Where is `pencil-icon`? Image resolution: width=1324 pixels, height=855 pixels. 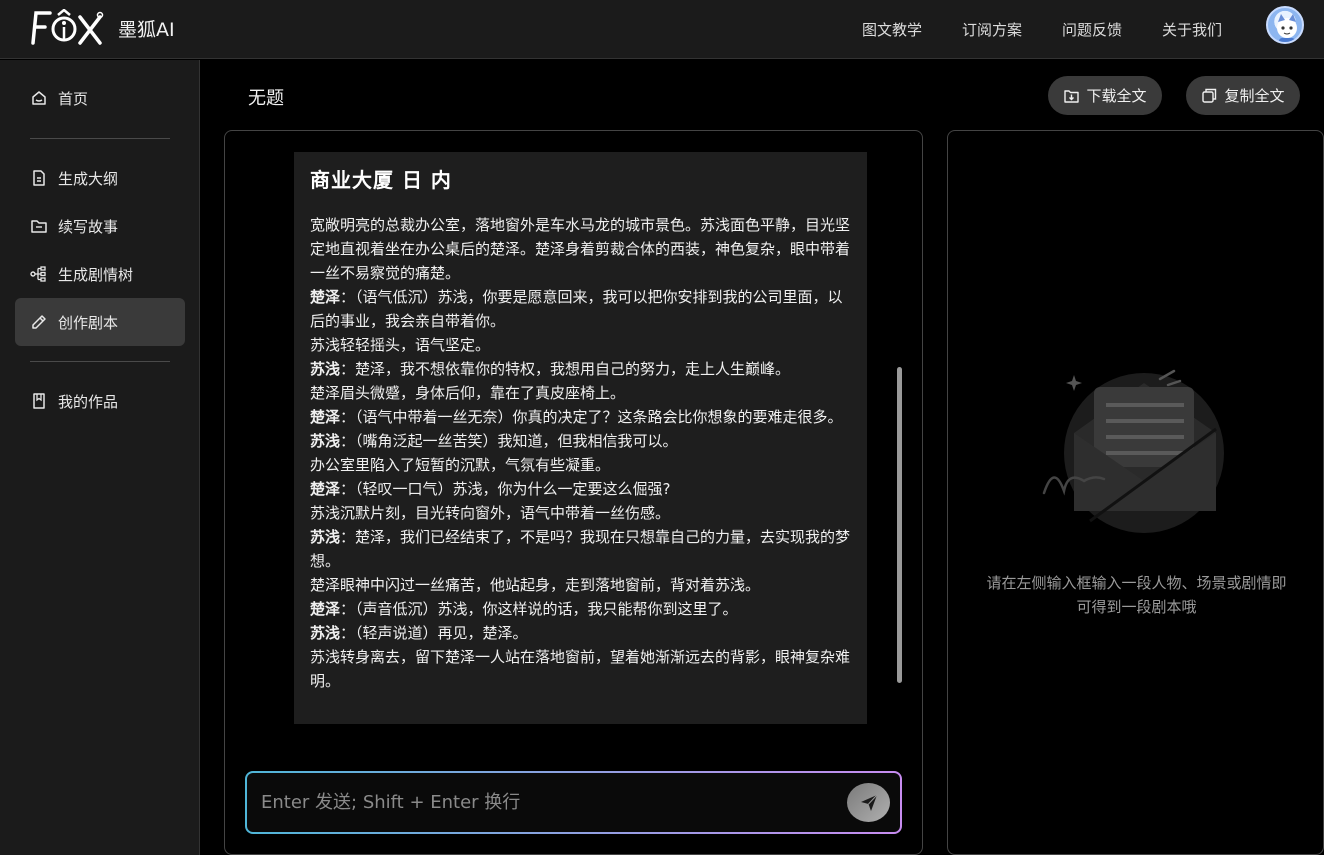 pencil-icon is located at coordinates (39, 322).